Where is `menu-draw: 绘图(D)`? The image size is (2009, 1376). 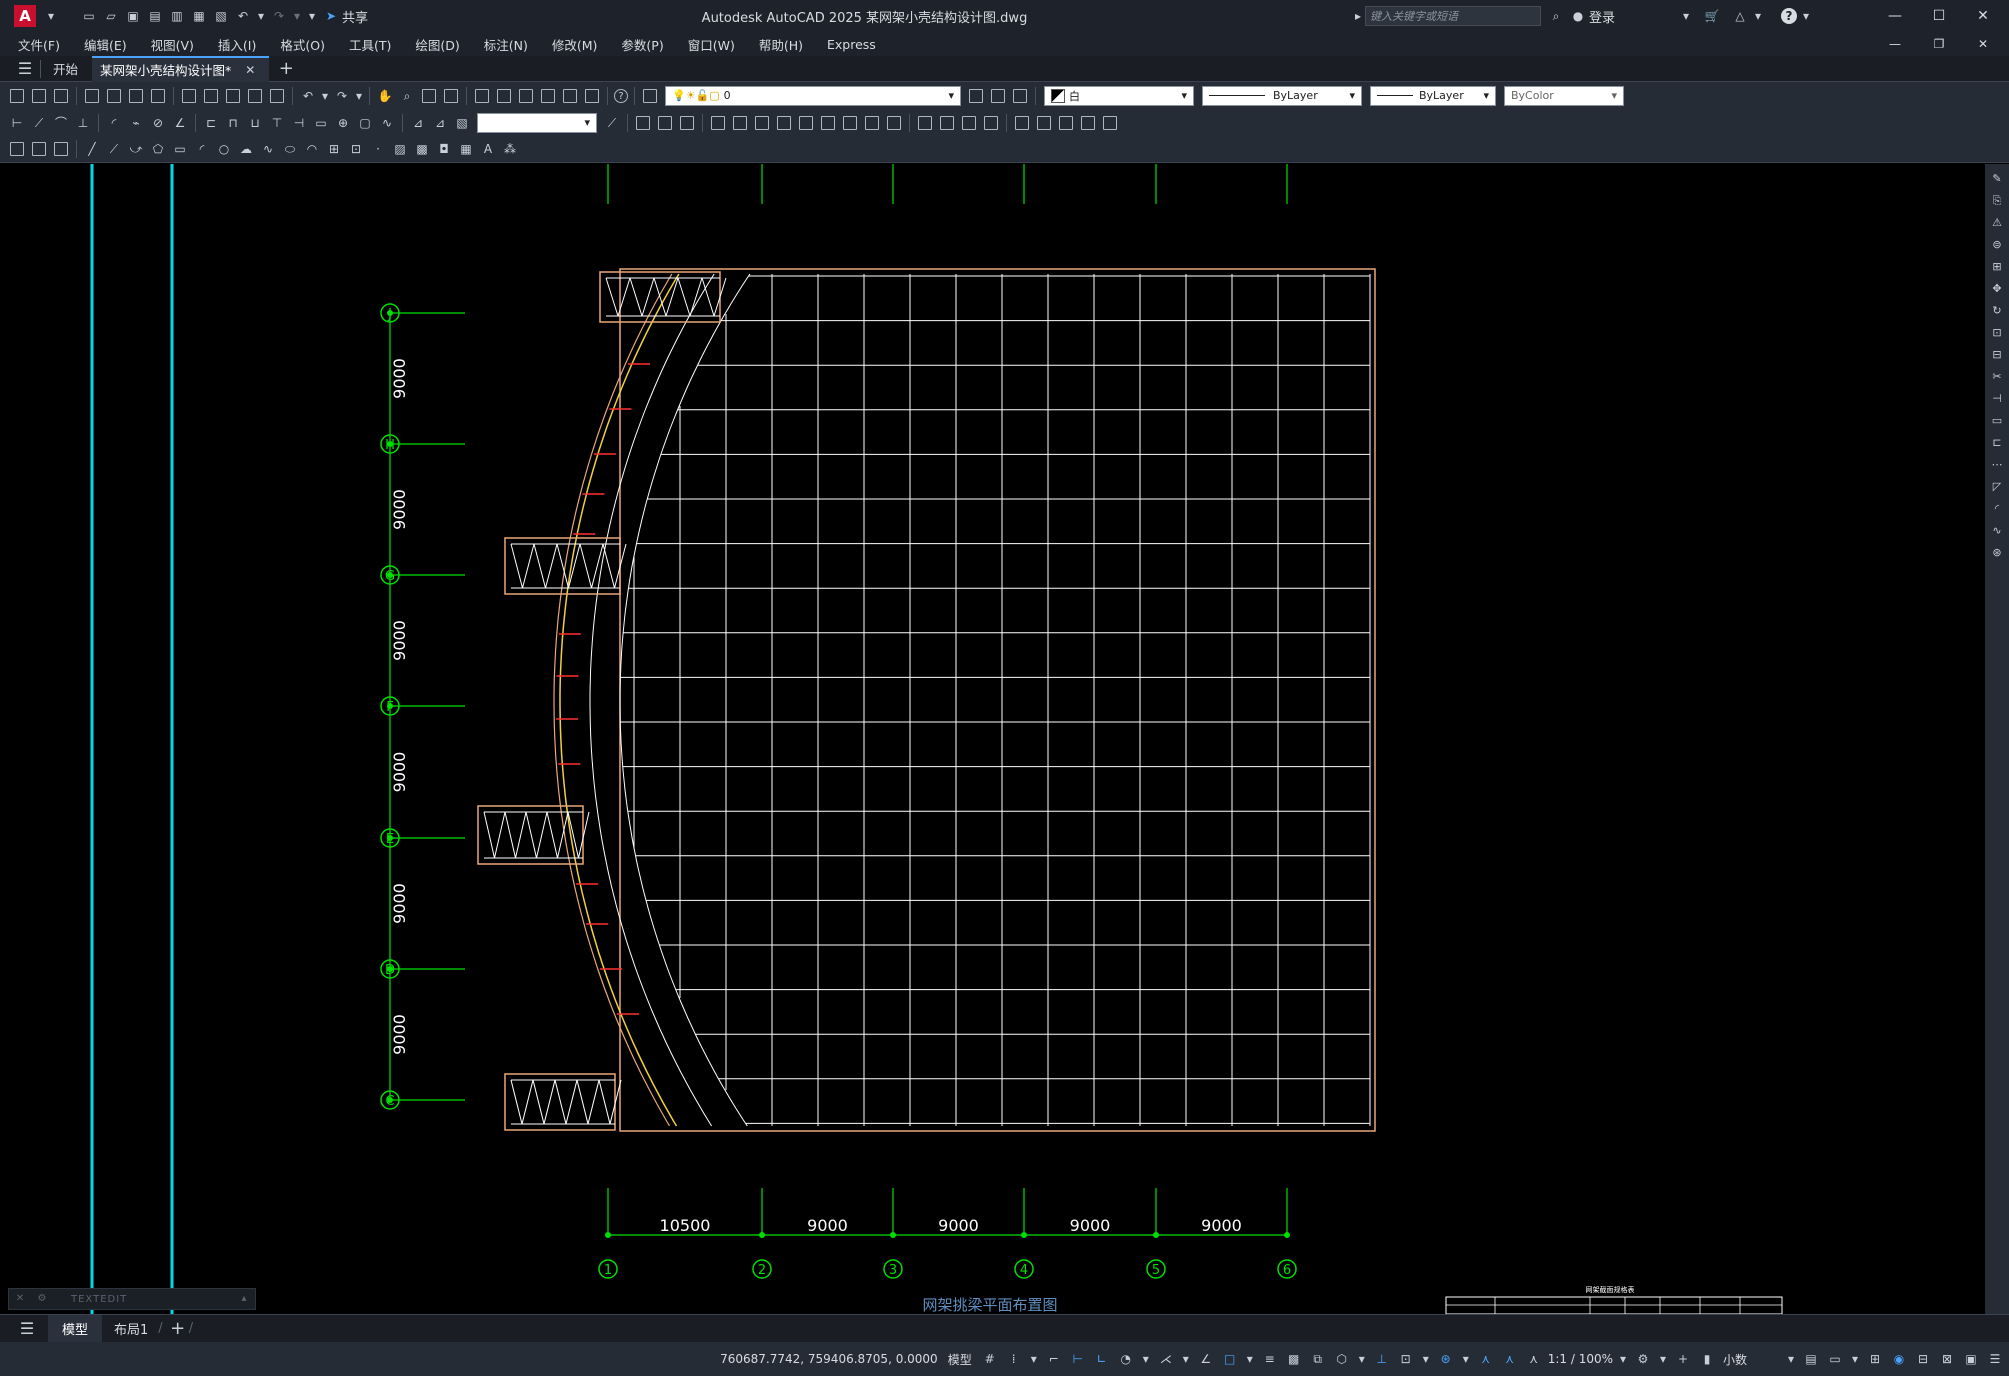
menu-draw: 绘图(D) is located at coordinates (437, 44).